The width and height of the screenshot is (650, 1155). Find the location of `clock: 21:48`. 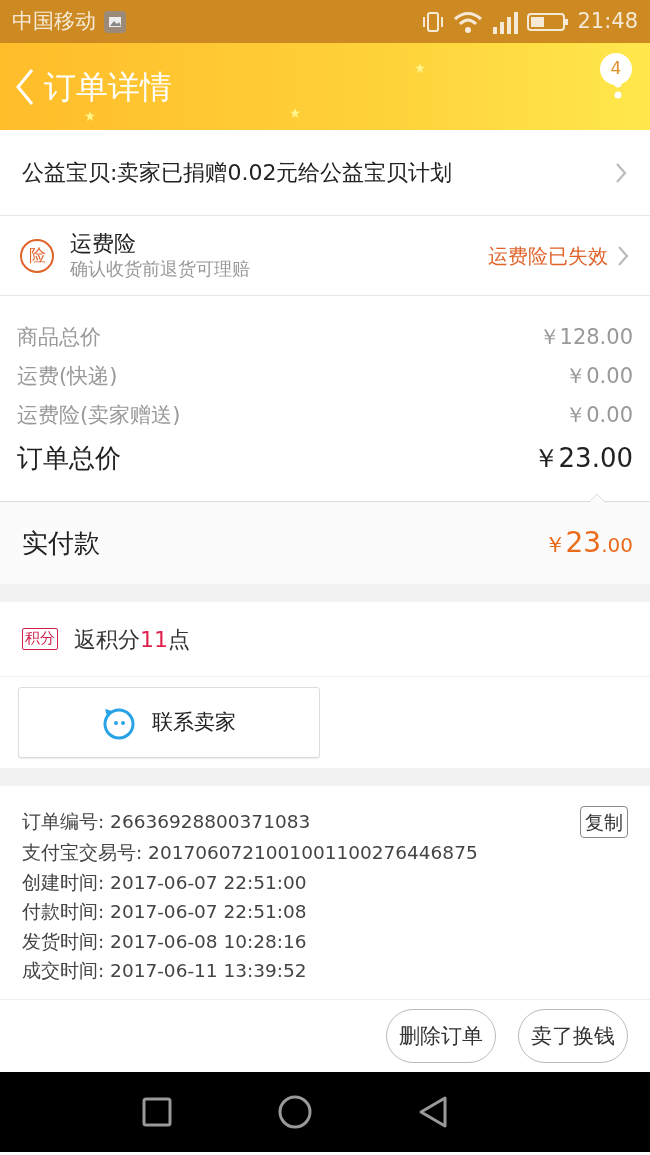

clock: 21:48 is located at coordinates (607, 21).